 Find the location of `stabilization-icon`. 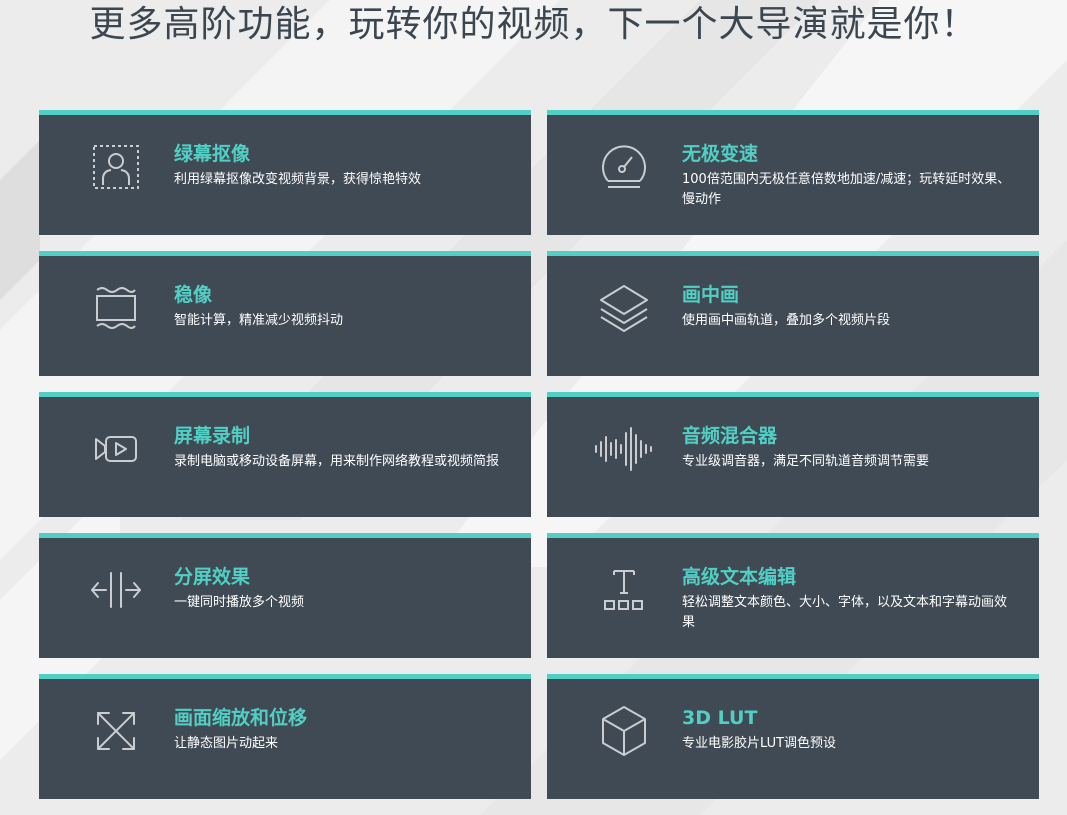

stabilization-icon is located at coordinates (116, 308).